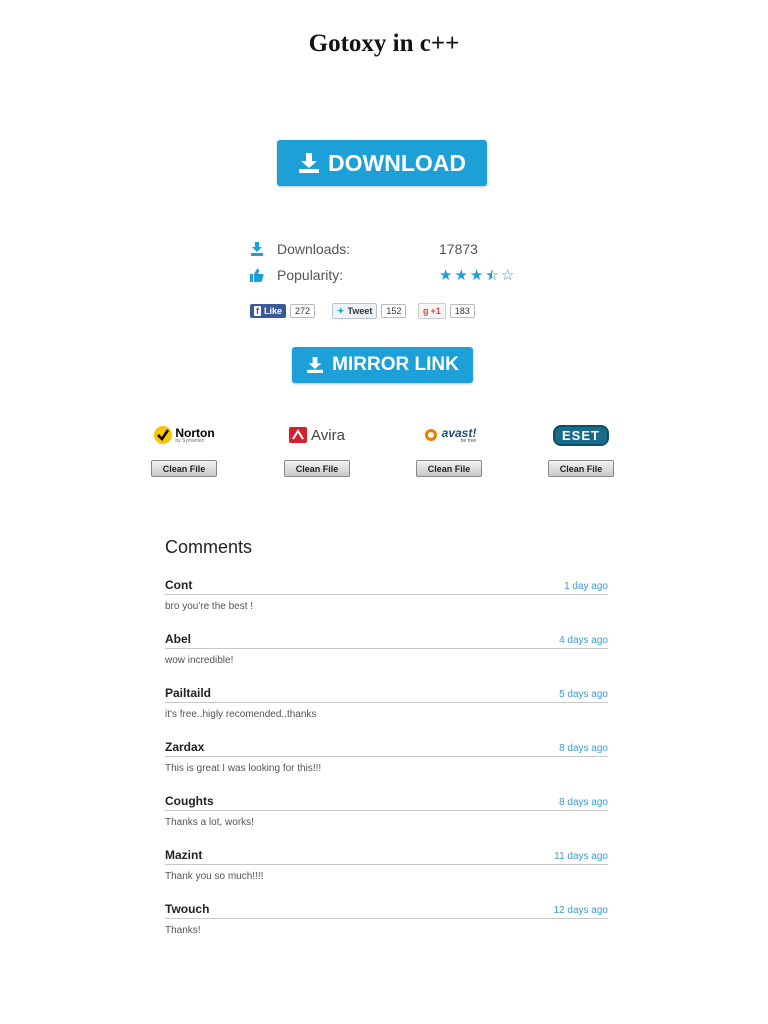 This screenshot has height=1024, width=768. I want to click on avira-logo: Avira, so click(317, 435).